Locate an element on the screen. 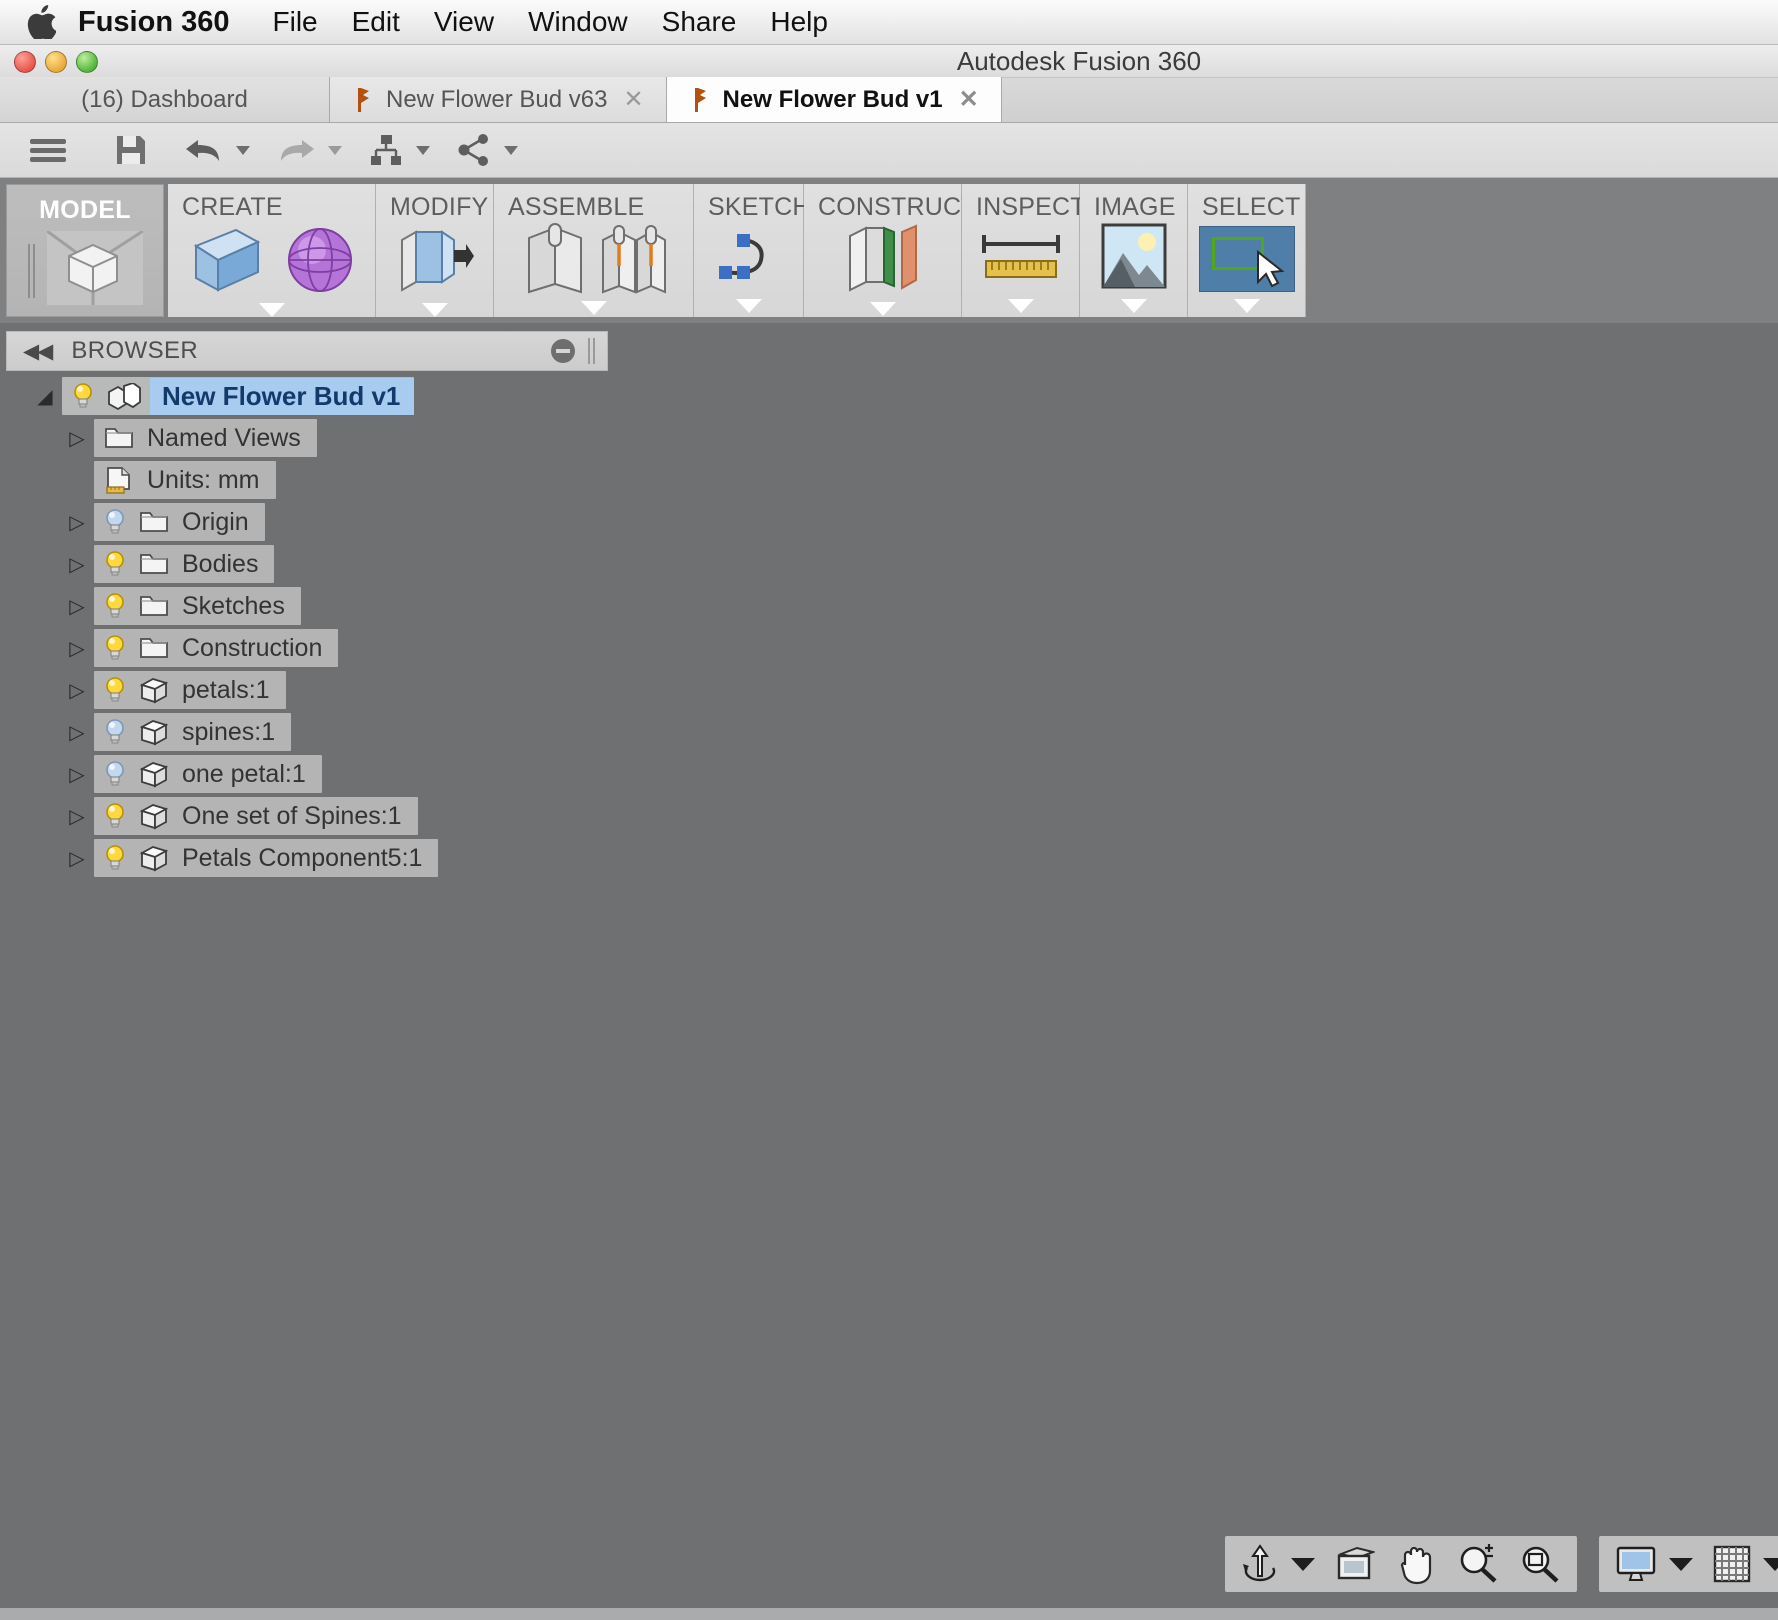  redo-dropdown-caret-icon is located at coordinates (335, 150).